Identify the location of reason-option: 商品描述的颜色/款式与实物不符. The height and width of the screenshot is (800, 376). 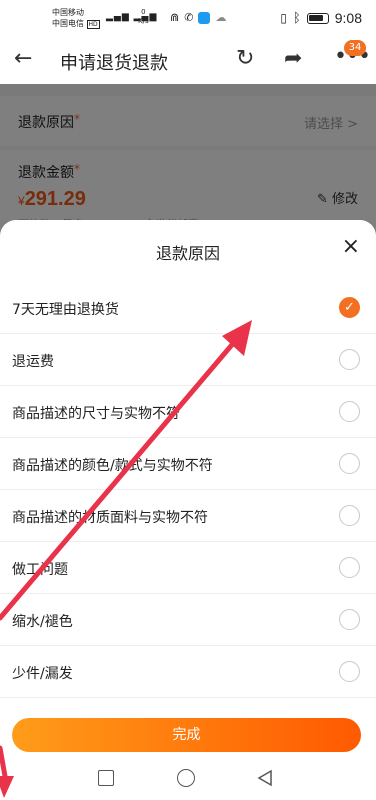
(188, 464).